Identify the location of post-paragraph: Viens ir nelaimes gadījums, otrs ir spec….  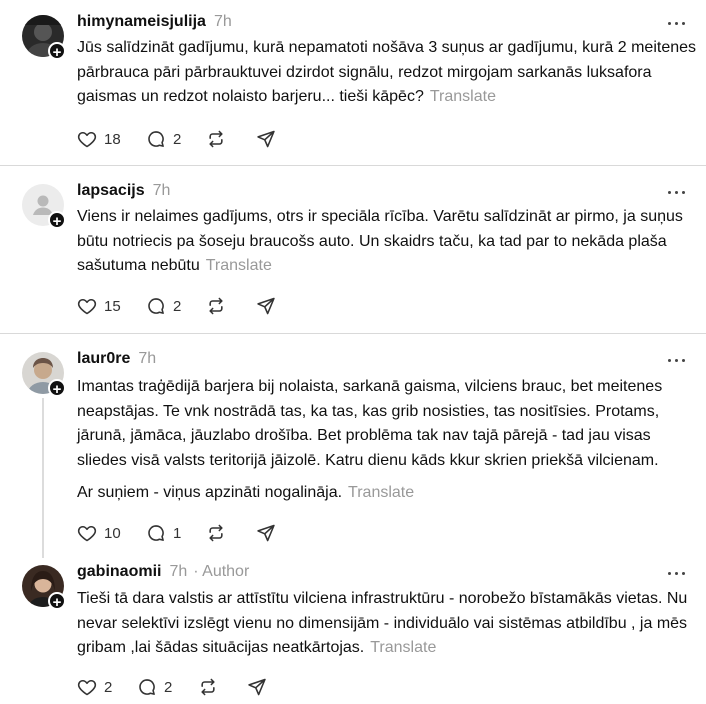
(380, 241).